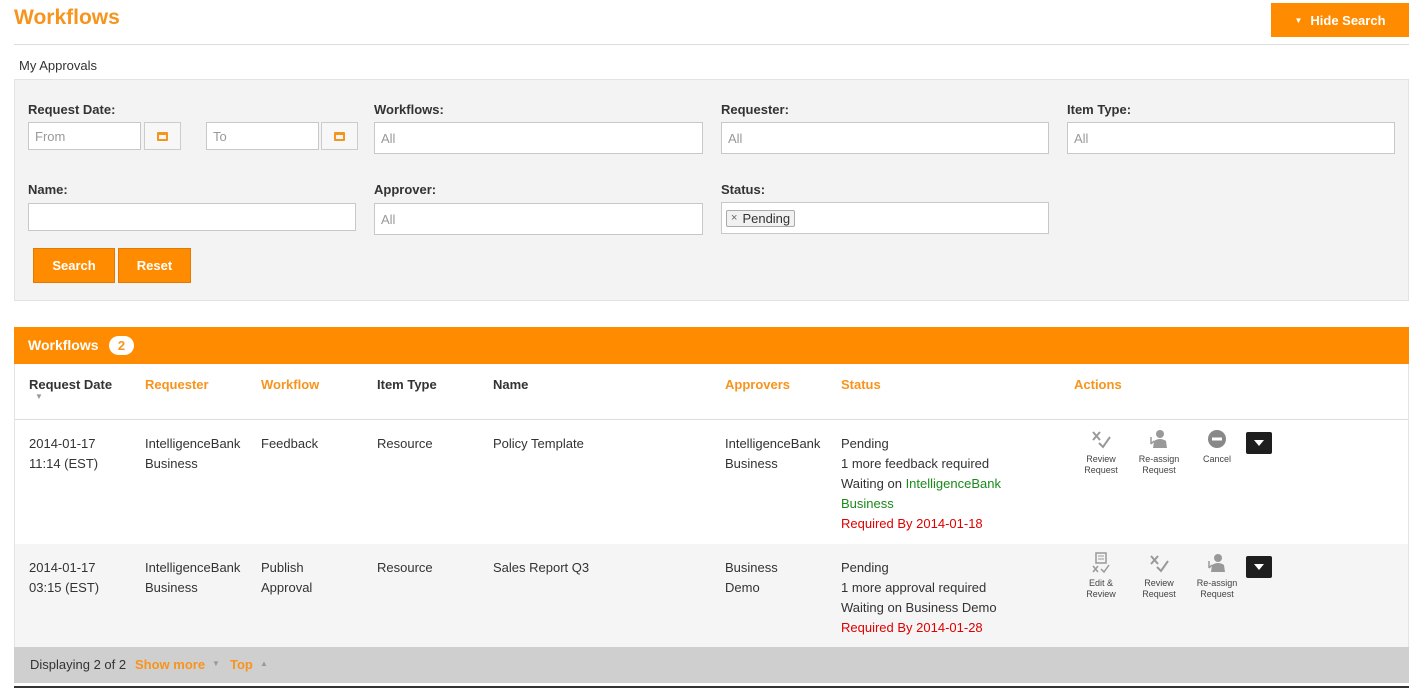 The width and height of the screenshot is (1422, 692). I want to click on request-date-cell: 2014-01-17 03:15 (EST), so click(64, 577).